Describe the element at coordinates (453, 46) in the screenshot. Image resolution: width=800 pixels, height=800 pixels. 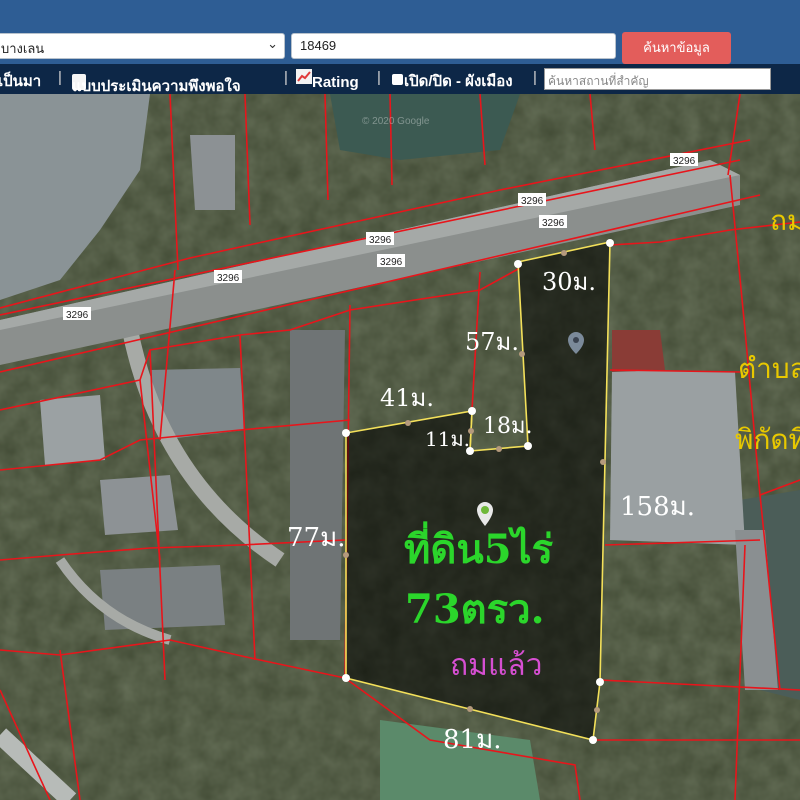
I see `parcel-number-input: 18469` at that location.